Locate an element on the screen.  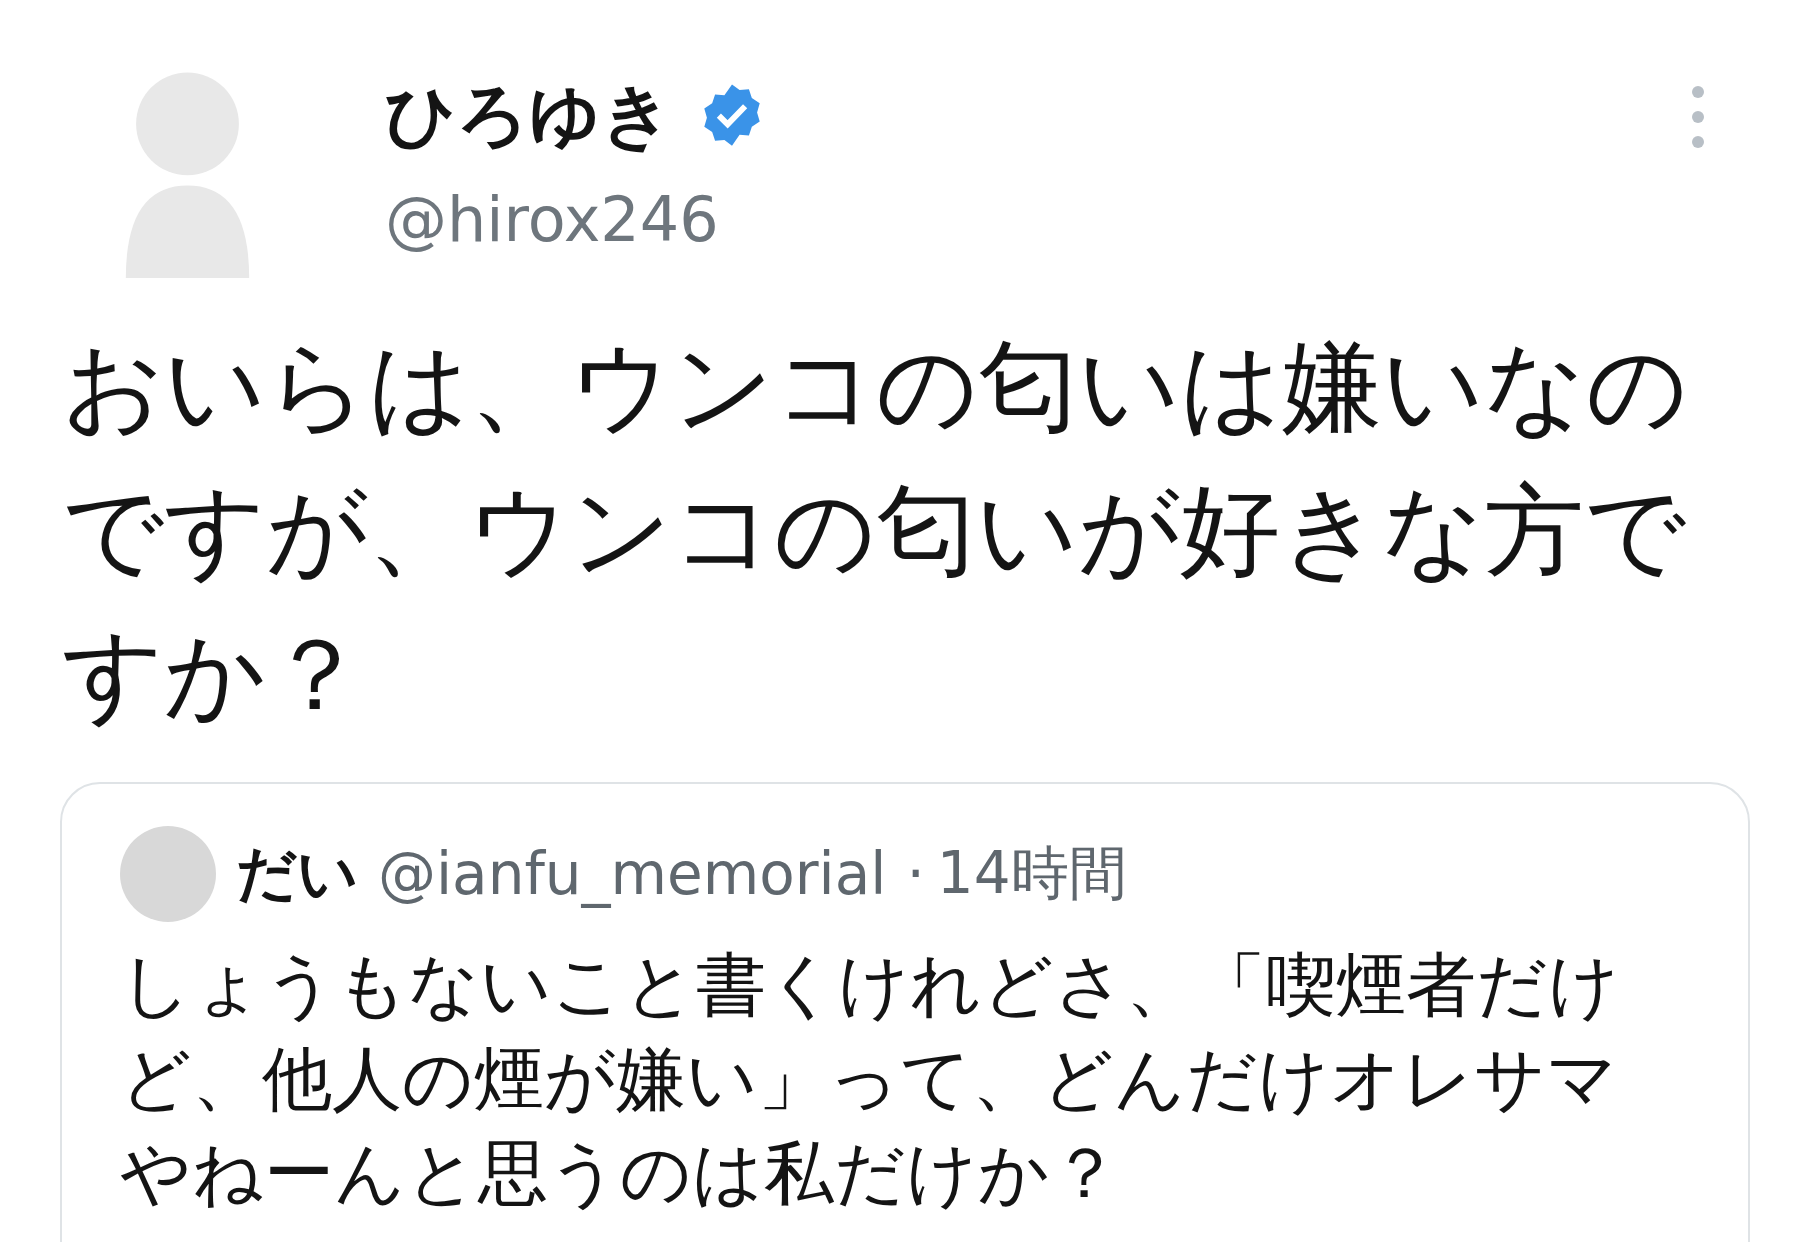
quoted-author-handle: @ianfu_memorial is located at coordinates (632, 874).